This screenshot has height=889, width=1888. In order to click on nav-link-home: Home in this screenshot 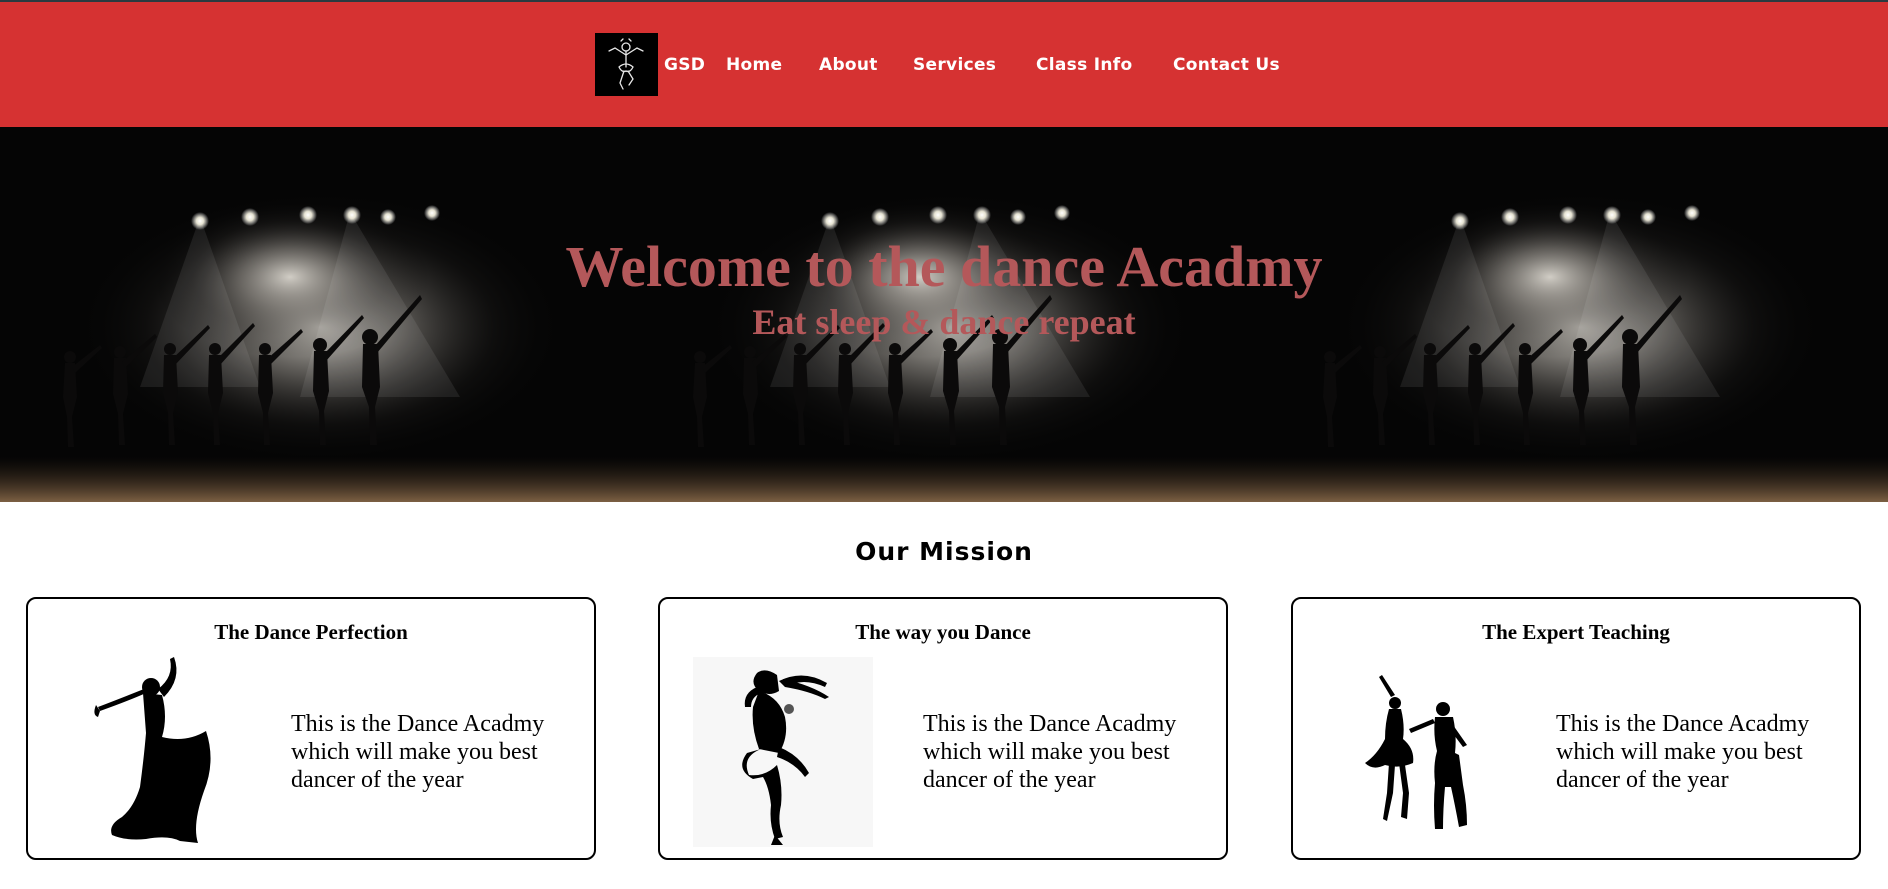, I will do `click(754, 65)`.